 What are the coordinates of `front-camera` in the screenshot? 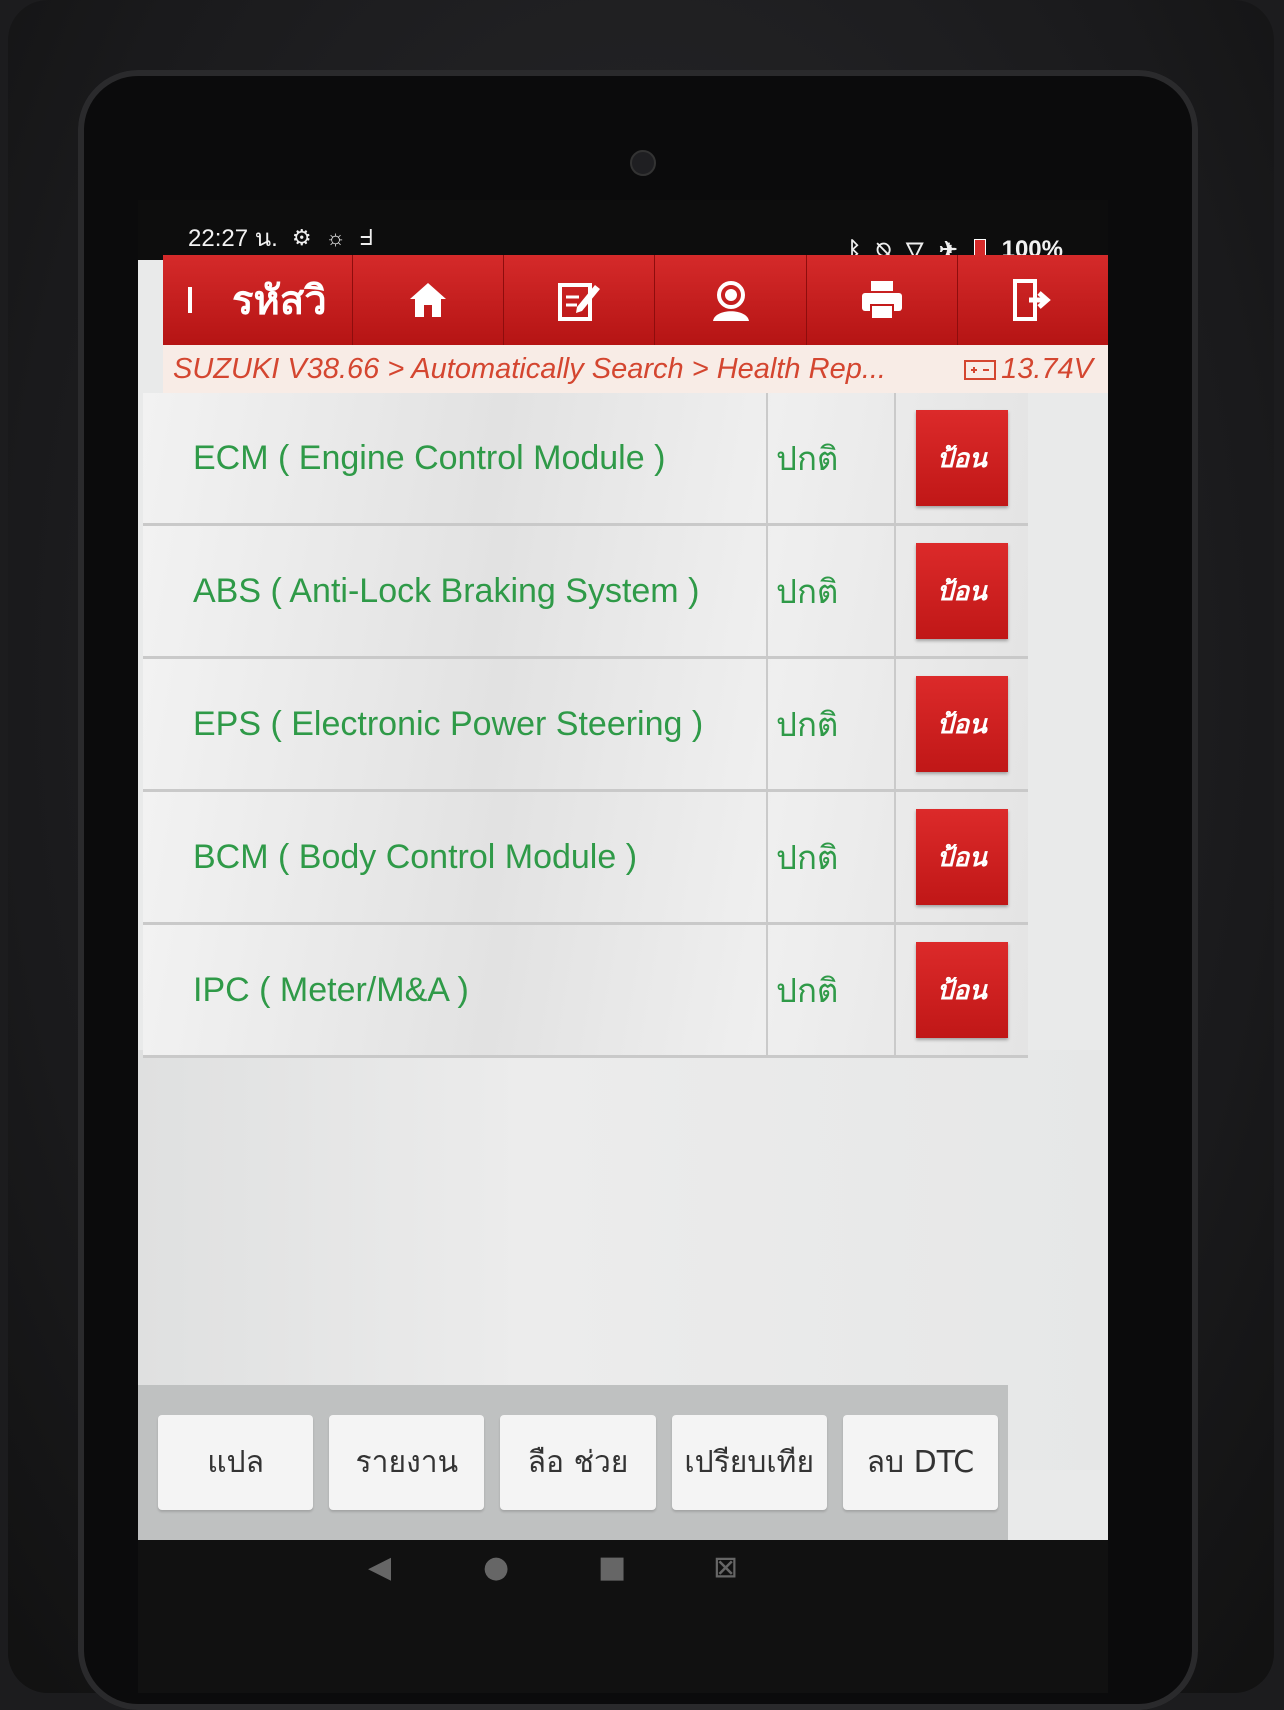 It's located at (643, 163).